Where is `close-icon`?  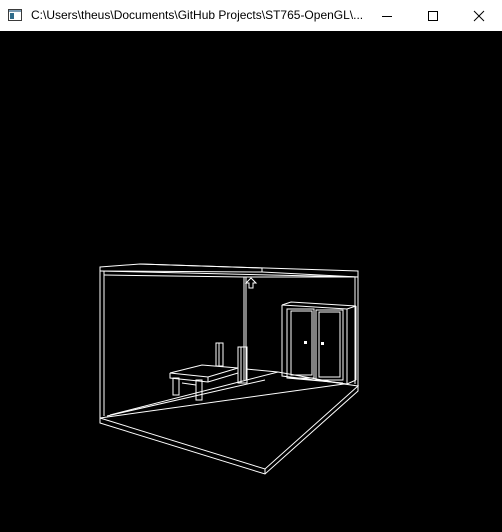
close-icon is located at coordinates (479, 15).